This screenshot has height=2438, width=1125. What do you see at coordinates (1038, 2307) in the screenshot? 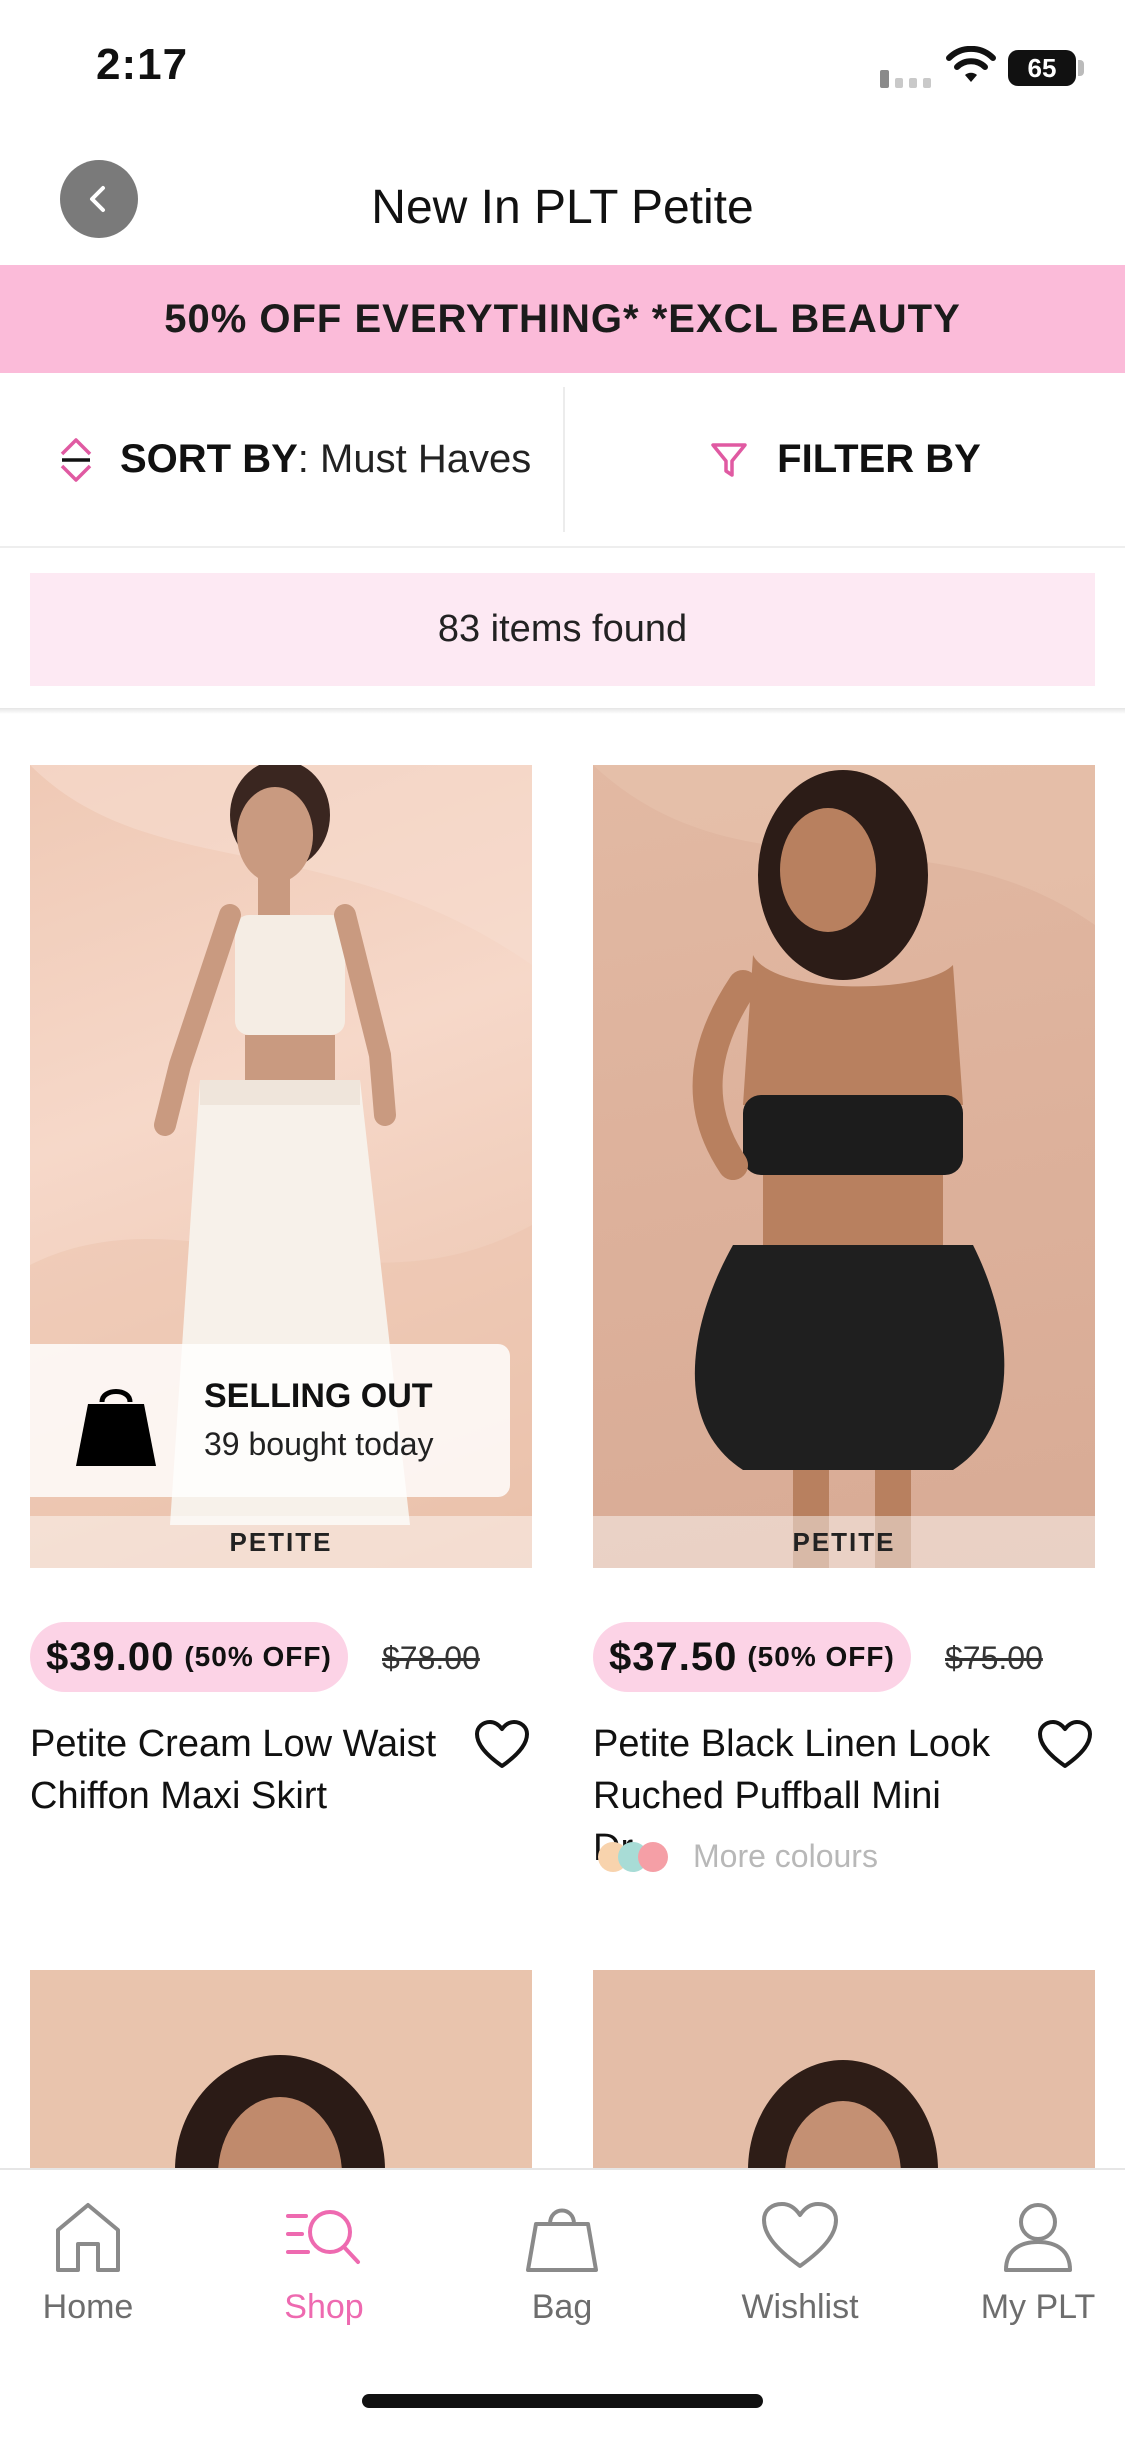
I see `nav-label-my-plt: My PLT` at bounding box center [1038, 2307].